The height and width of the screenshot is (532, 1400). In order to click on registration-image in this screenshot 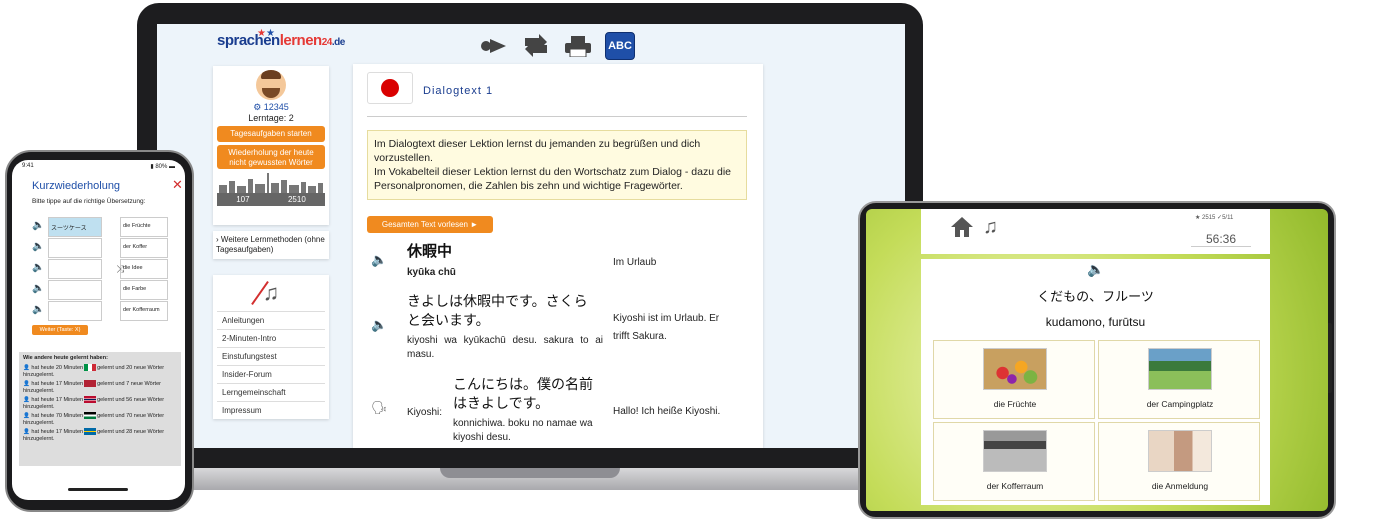, I will do `click(1180, 451)`.